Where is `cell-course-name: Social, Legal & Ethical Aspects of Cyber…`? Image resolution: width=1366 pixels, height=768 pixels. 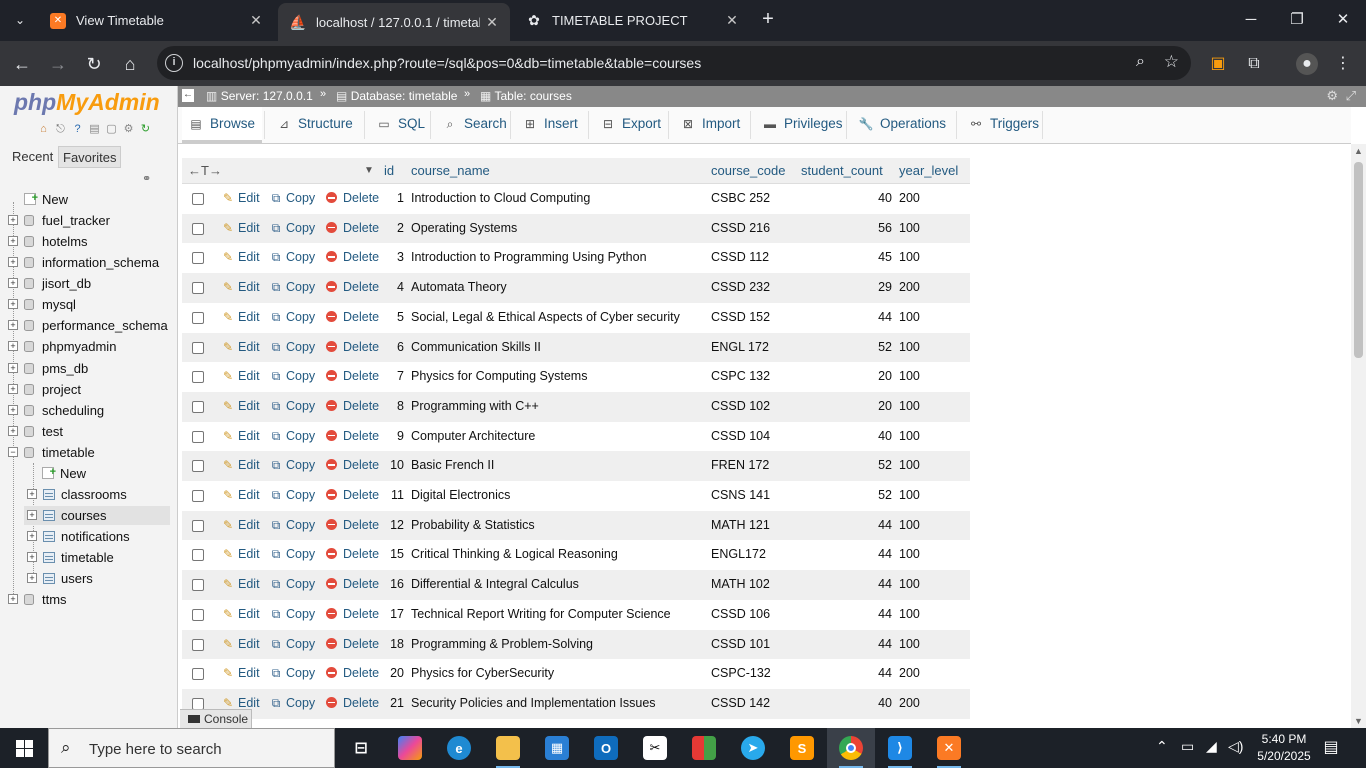
cell-course-name: Social, Legal & Ethical Aspects of Cyber… is located at coordinates (558, 317).